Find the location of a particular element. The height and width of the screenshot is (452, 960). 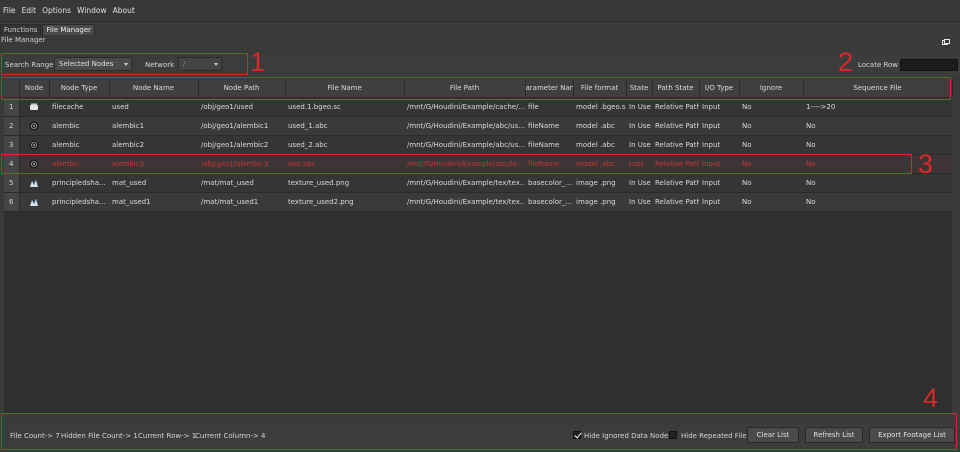

header-parameter-name: arameter Nan is located at coordinates (549, 88).